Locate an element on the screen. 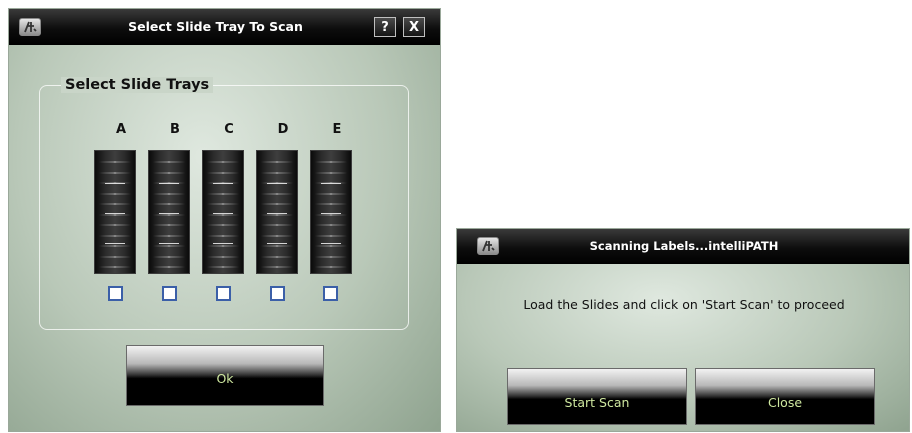 This screenshot has width=912, height=433. tray-label-e: E is located at coordinates (337, 129).